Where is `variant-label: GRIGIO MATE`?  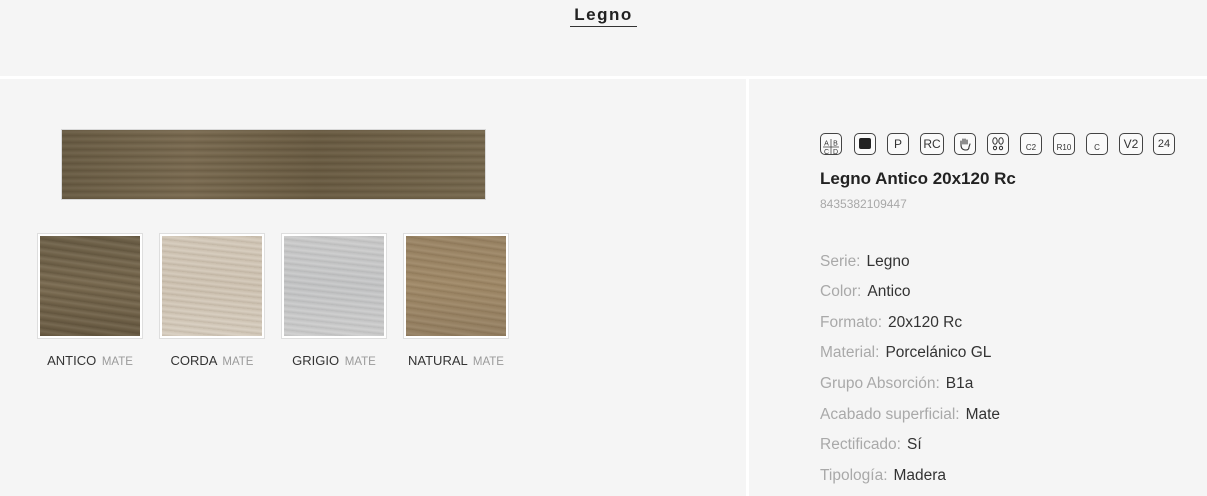 variant-label: GRIGIO MATE is located at coordinates (334, 360).